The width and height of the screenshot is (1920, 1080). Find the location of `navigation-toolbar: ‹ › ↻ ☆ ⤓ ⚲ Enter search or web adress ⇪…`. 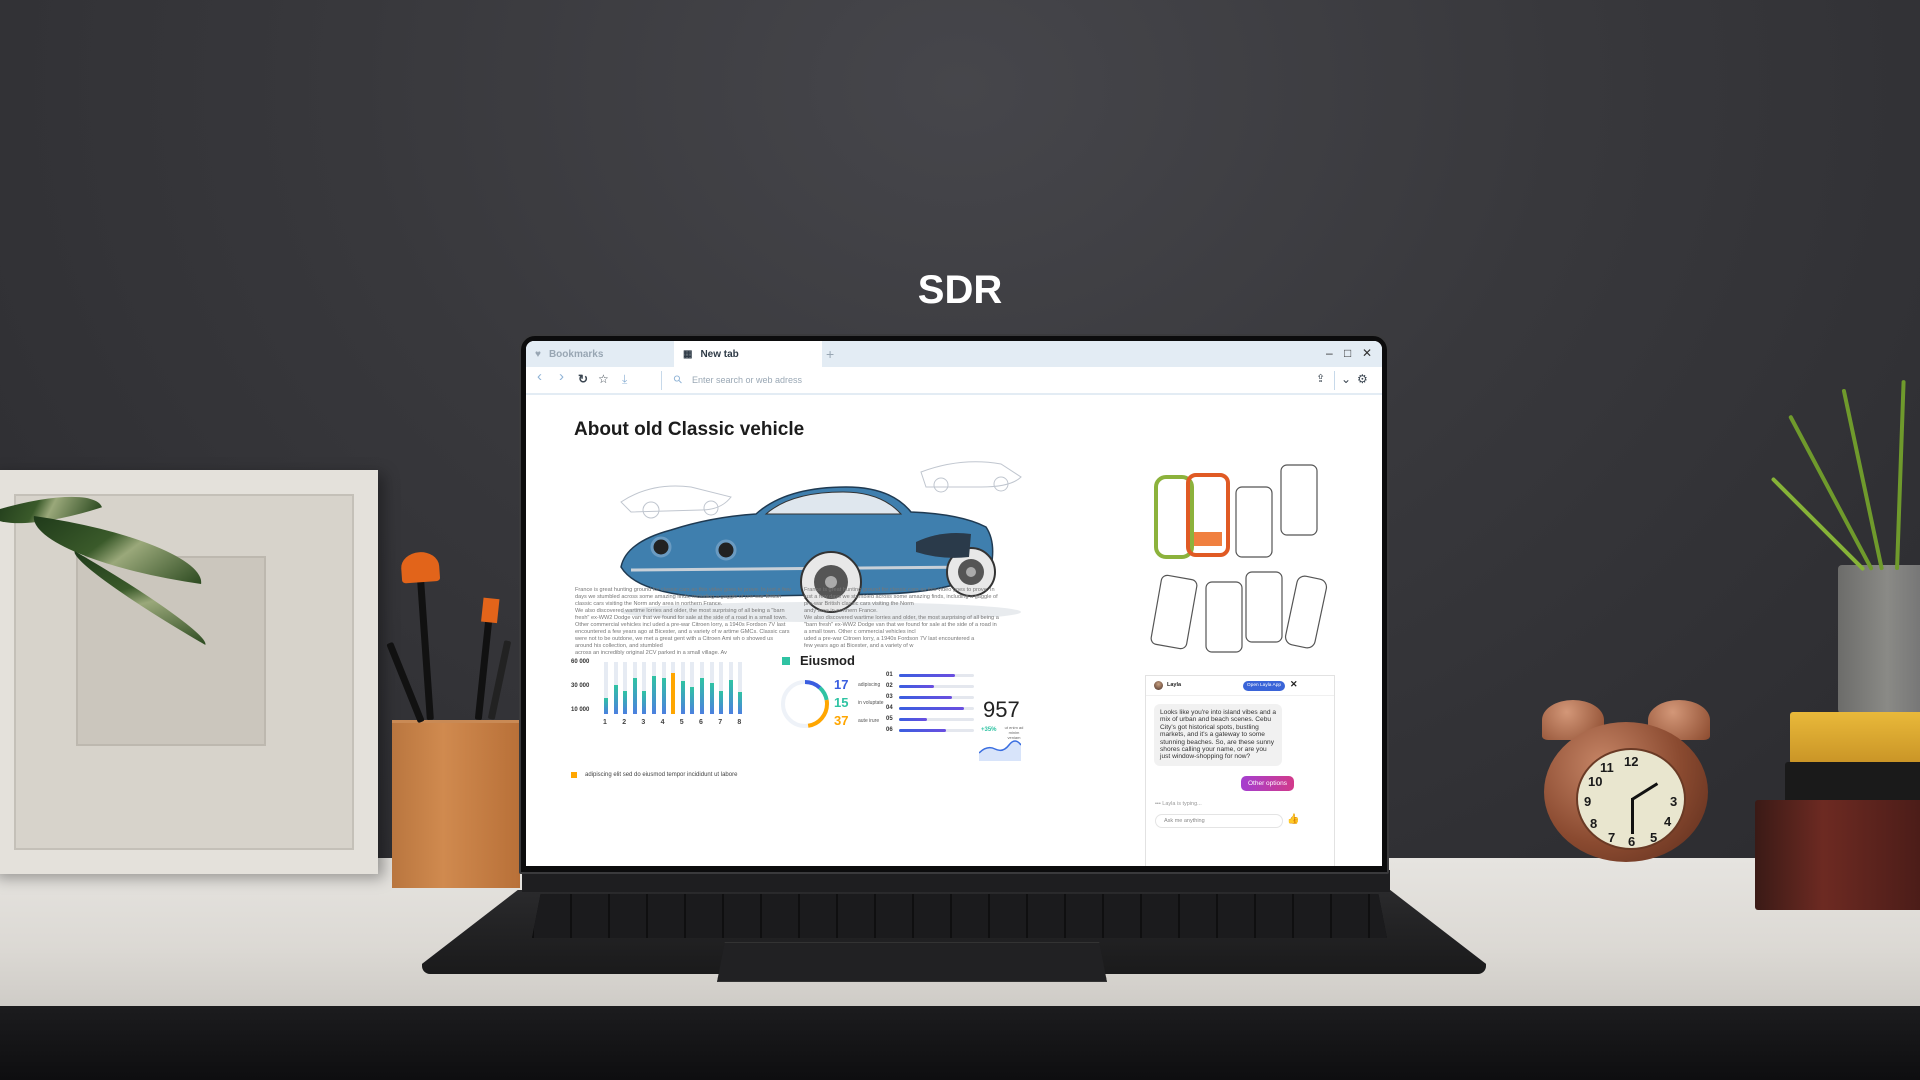

navigation-toolbar: ‹ › ↻ ☆ ⤓ ⚲ Enter search or web adress ⇪… is located at coordinates (954, 381).